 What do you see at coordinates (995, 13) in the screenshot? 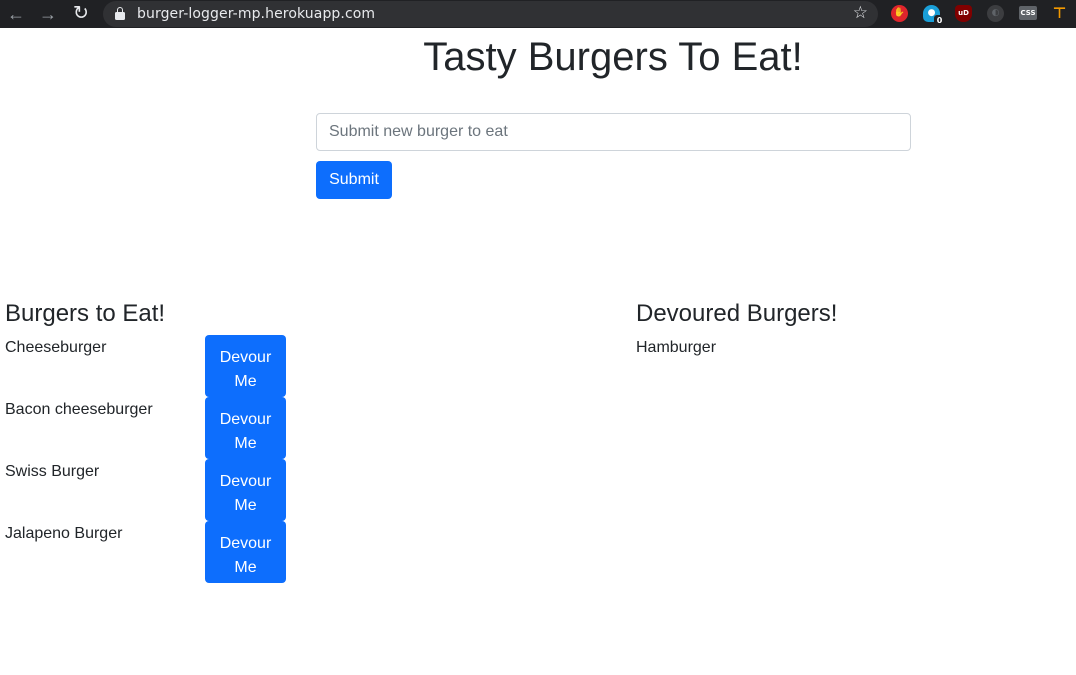
I see `extension-circle-icon: ◐` at bounding box center [995, 13].